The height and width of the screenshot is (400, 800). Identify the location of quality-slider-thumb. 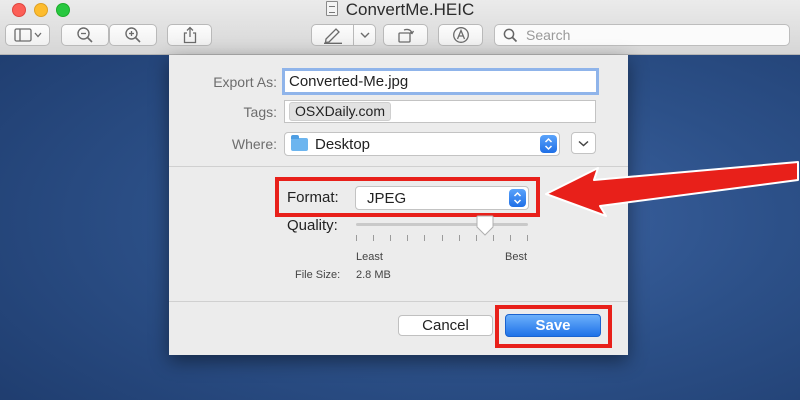
(485, 226).